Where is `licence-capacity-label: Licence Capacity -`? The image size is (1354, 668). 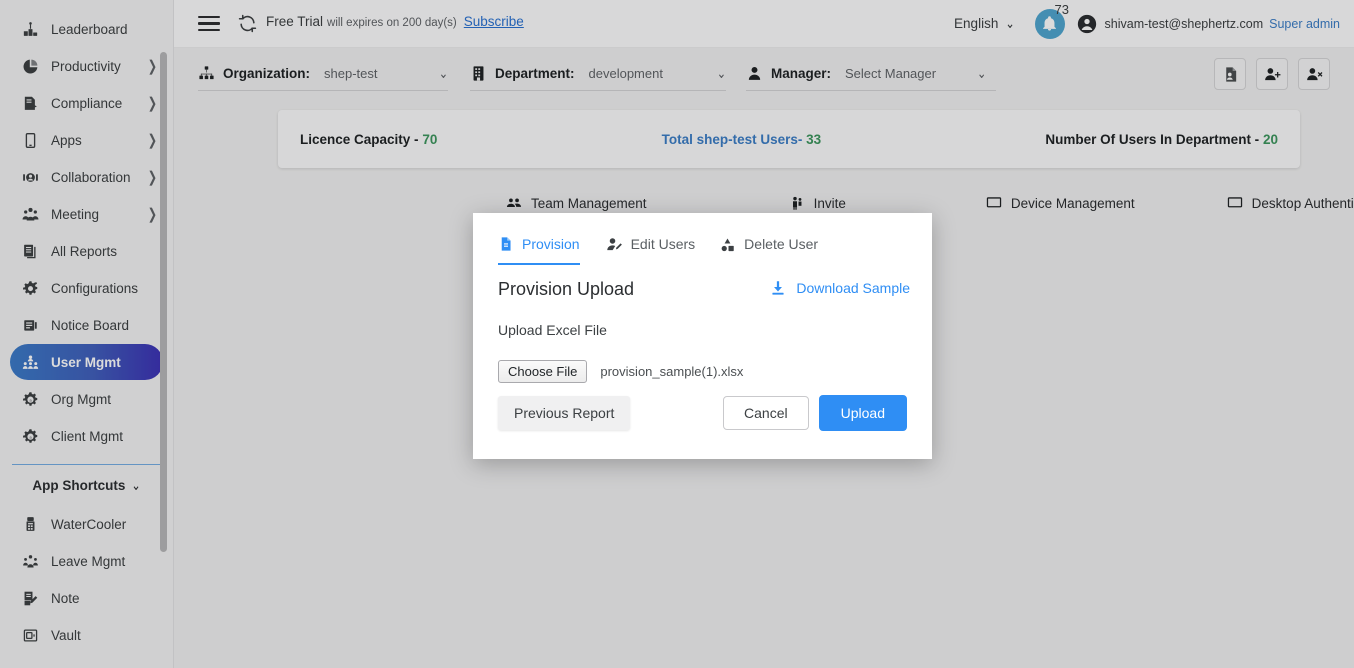
licence-capacity-label: Licence Capacity - is located at coordinates (359, 139).